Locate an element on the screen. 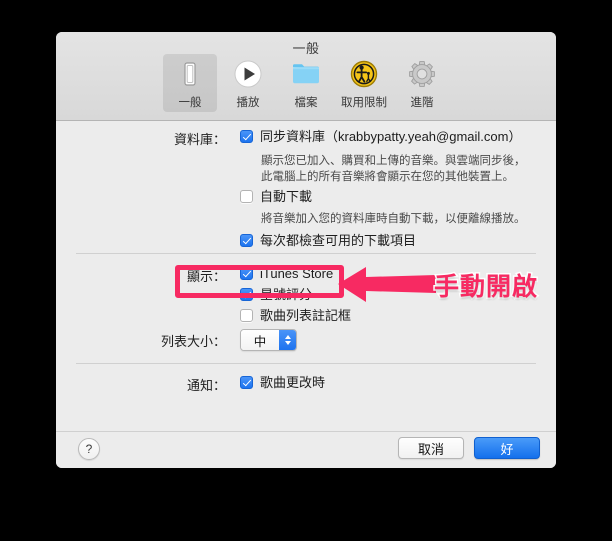  list-size-label: 列表大小： is located at coordinates (193, 341).